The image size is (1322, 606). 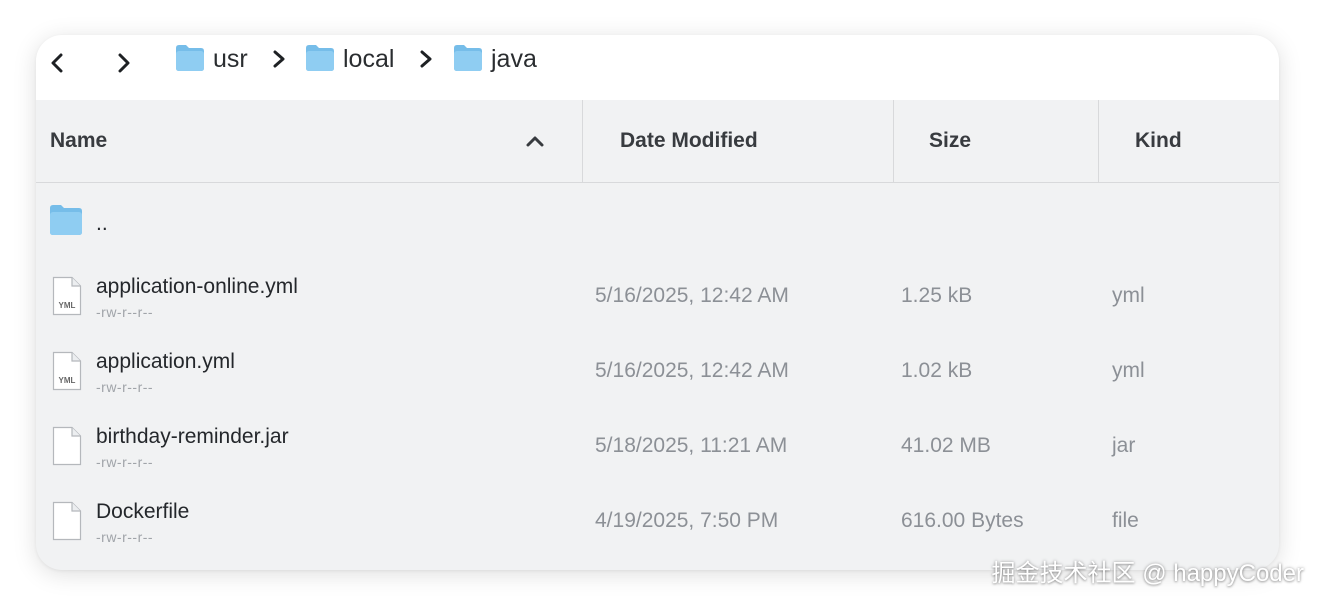 What do you see at coordinates (687, 520) in the screenshot?
I see `file-date: 4/19/2025, 7:50 PM` at bounding box center [687, 520].